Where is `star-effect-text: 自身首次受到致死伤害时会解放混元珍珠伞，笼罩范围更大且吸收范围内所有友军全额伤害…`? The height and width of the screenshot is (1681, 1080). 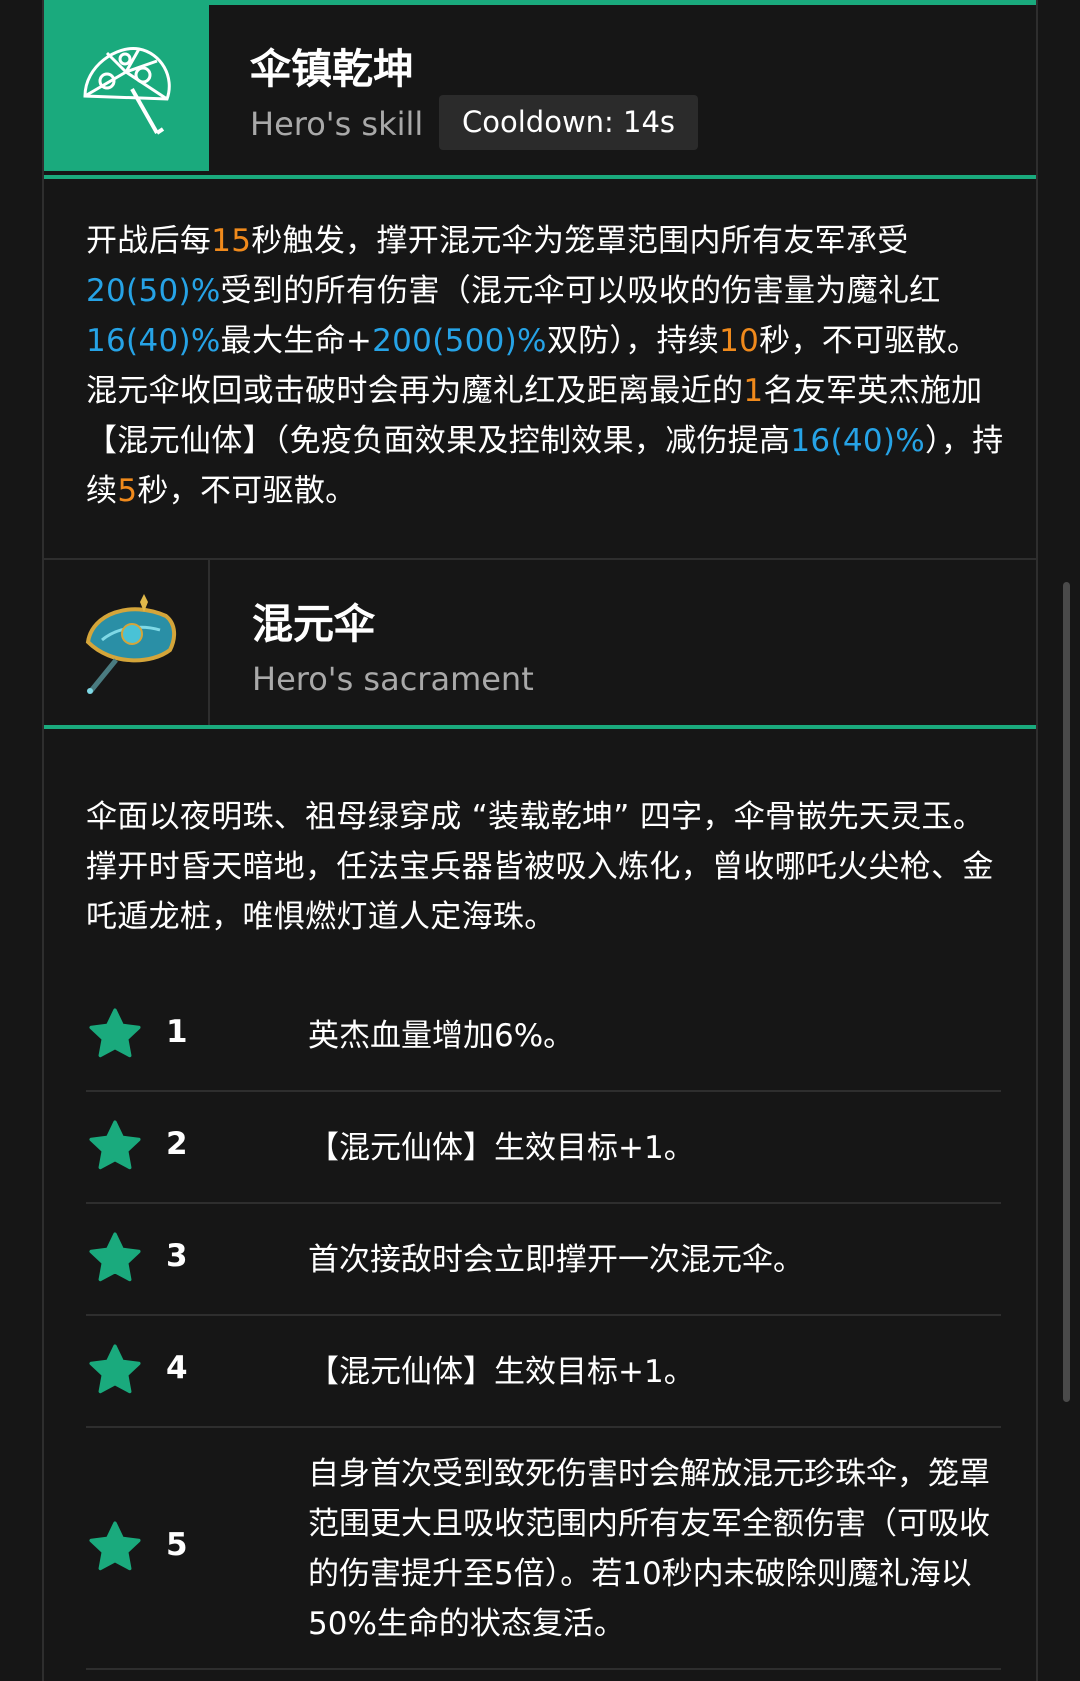
star-effect-text: 自身首次受到致死伤害时会解放混元珍珠伞，笼罩范围更大且吸收范围内所有友军全额伤害… is located at coordinates (649, 1549).